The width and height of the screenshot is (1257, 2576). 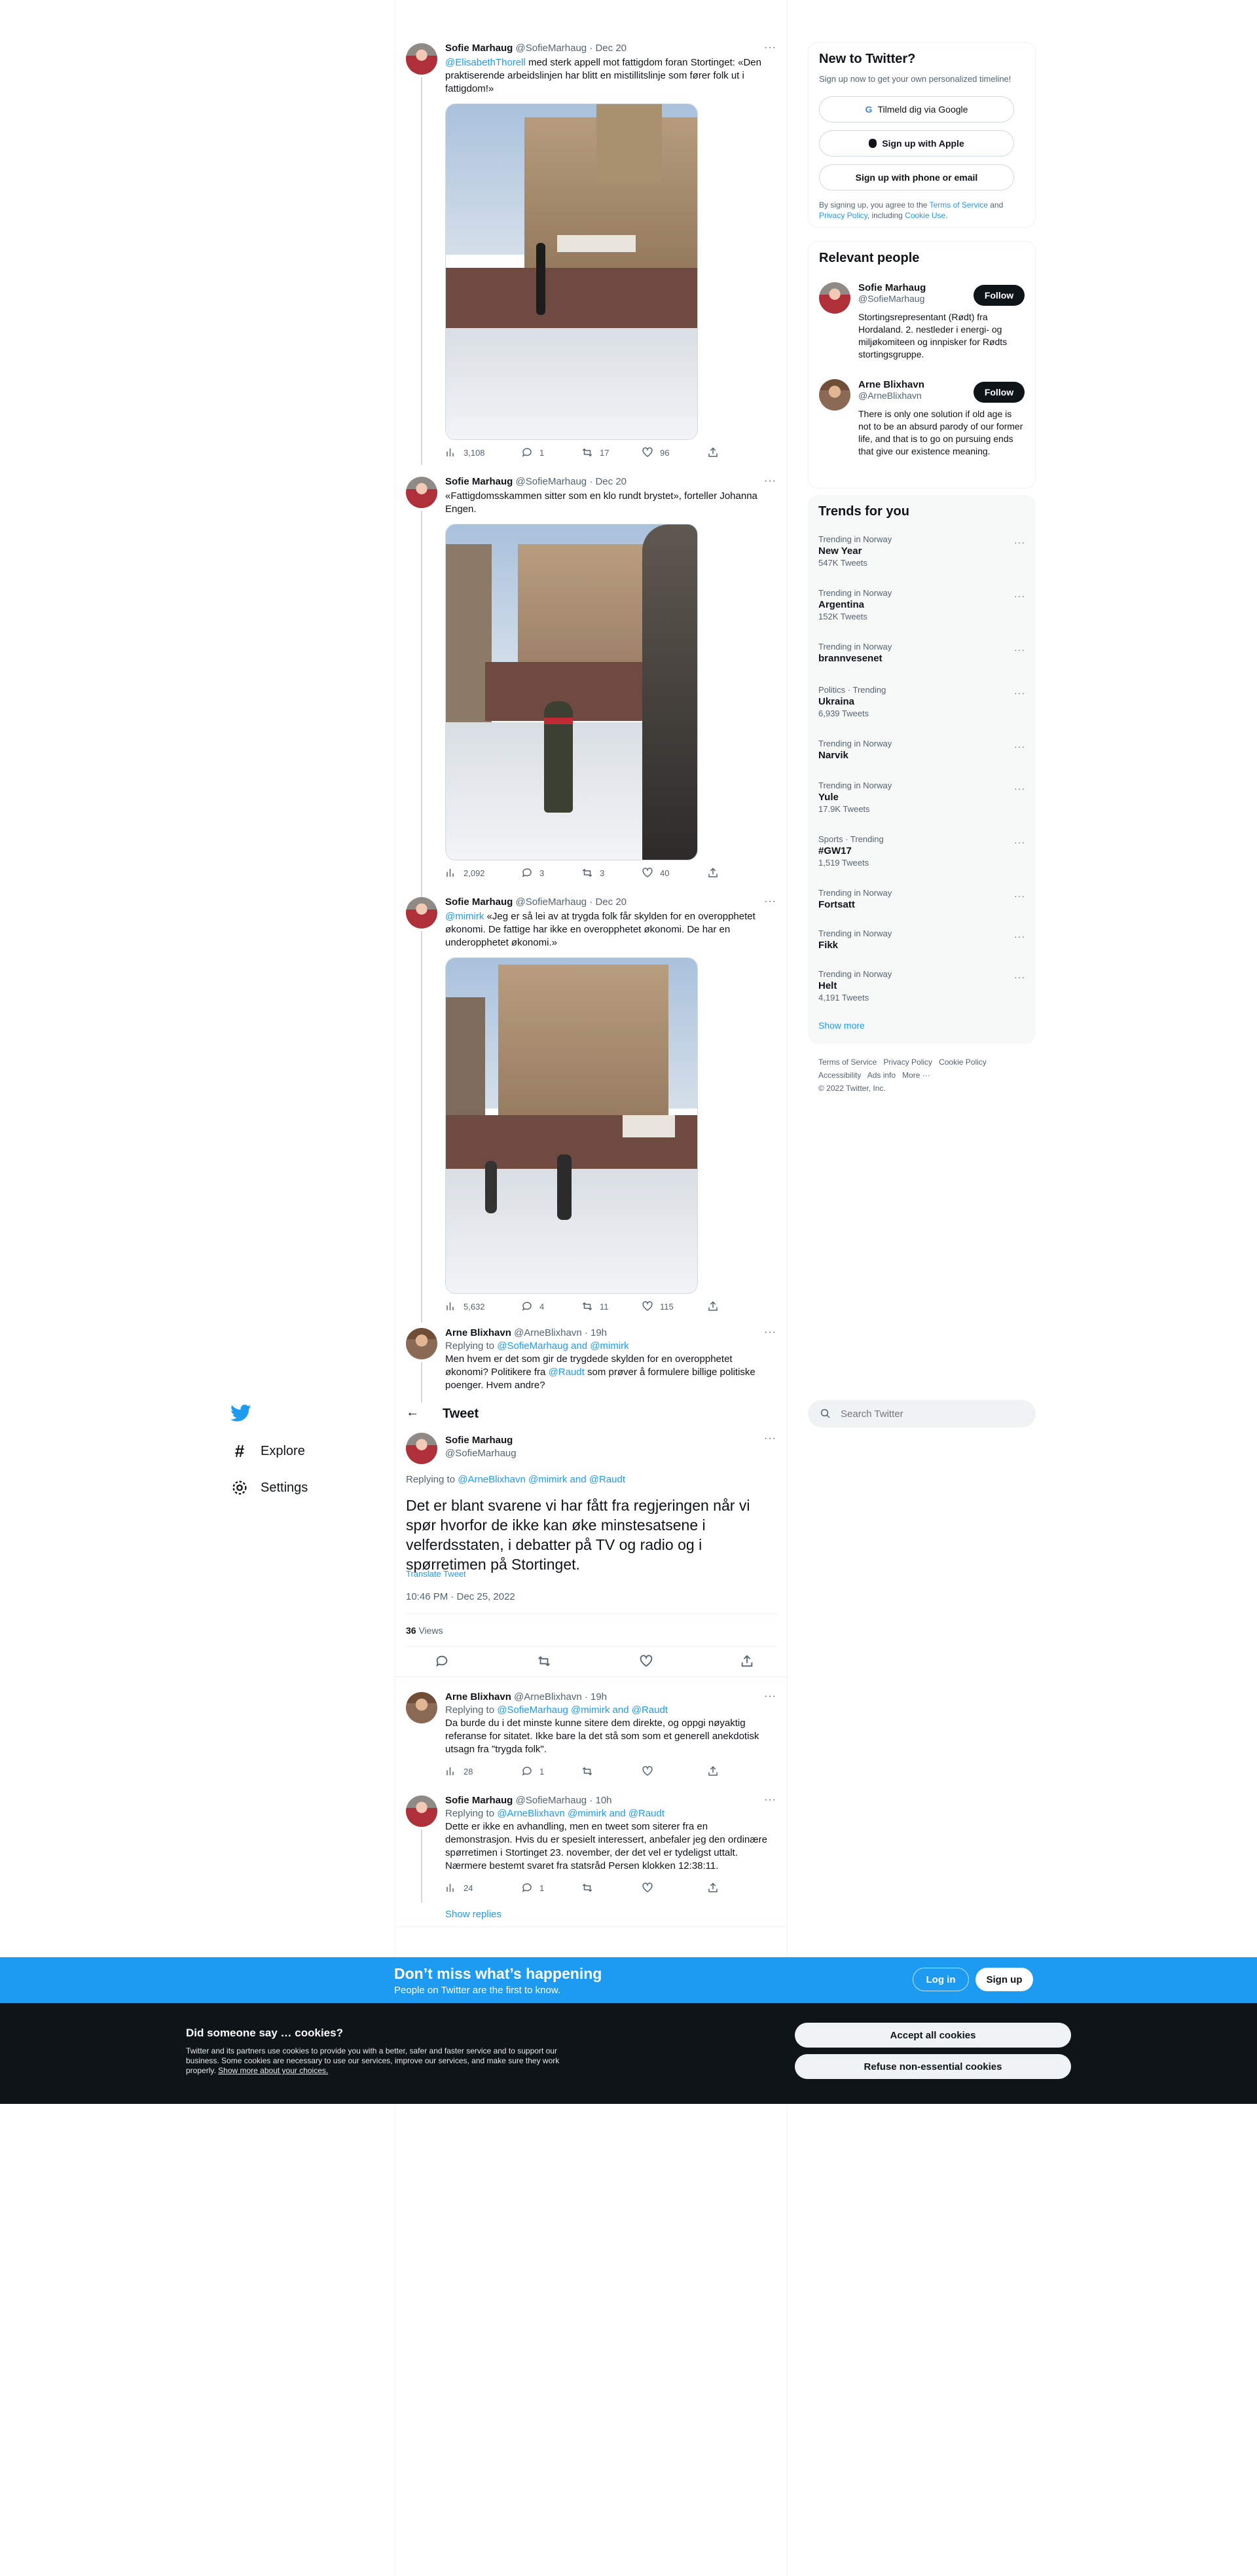 What do you see at coordinates (933, 2035) in the screenshot?
I see `accept-cookies-button: Accept all cookies` at bounding box center [933, 2035].